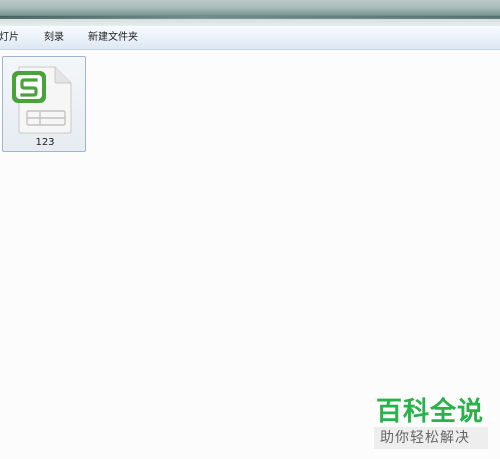  Describe the element at coordinates (54, 38) in the screenshot. I see `toolbar-burn-button: 刻录` at that location.